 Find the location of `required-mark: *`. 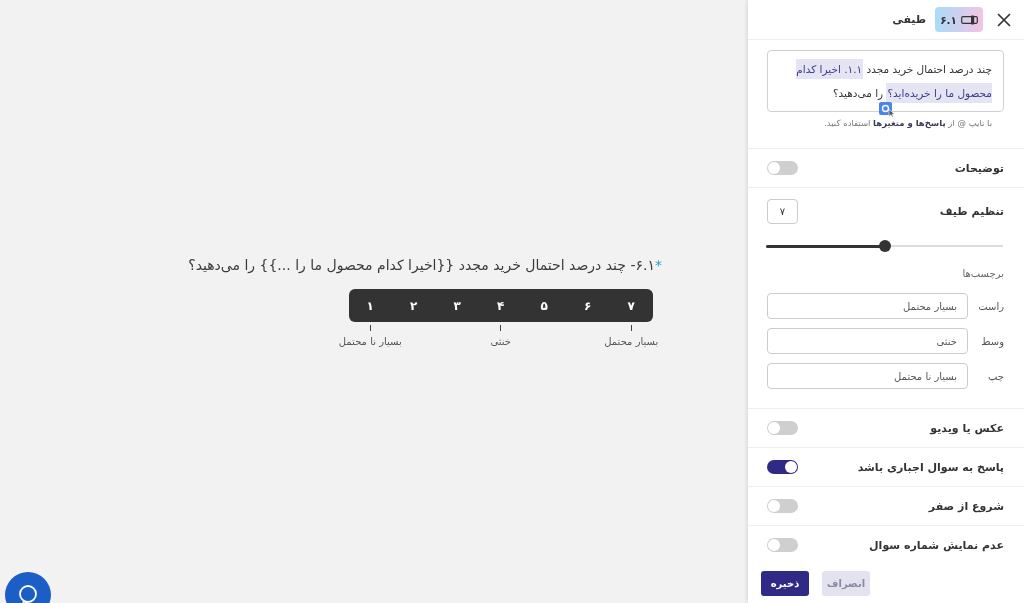

required-mark: * is located at coordinates (658, 265).